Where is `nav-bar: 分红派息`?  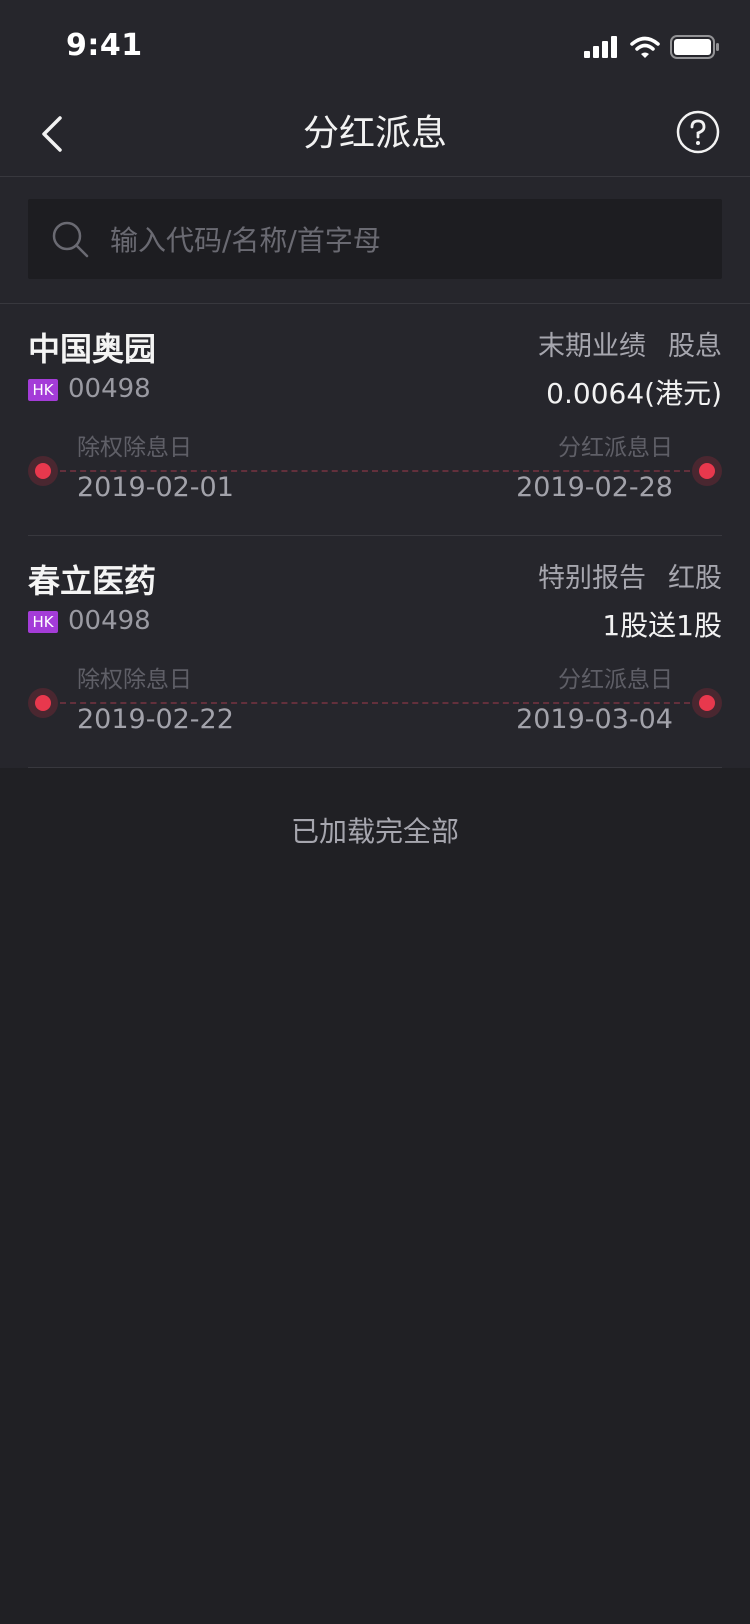 nav-bar: 分红派息 is located at coordinates (375, 134).